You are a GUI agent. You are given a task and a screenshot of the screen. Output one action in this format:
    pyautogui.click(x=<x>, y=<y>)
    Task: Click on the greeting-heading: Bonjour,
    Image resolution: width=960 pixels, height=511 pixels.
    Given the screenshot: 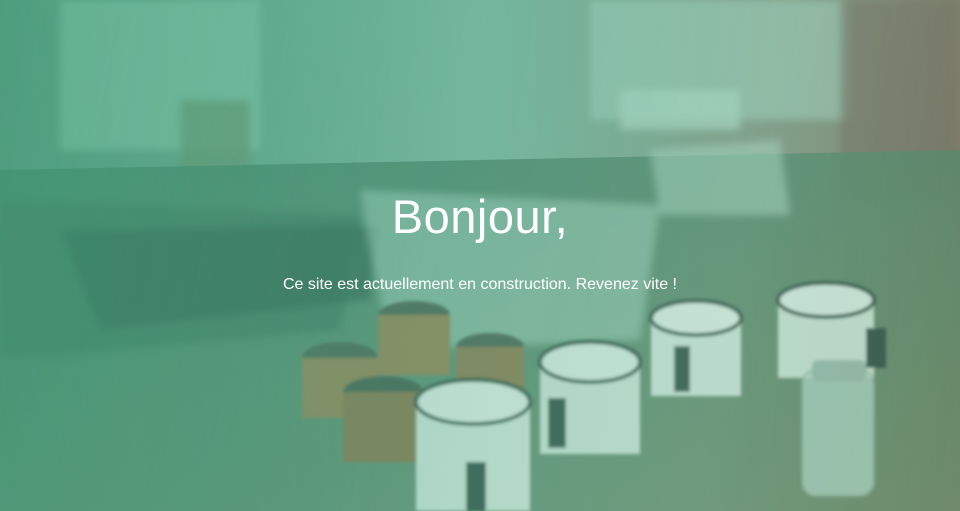 What is the action you would take?
    pyautogui.click(x=480, y=216)
    